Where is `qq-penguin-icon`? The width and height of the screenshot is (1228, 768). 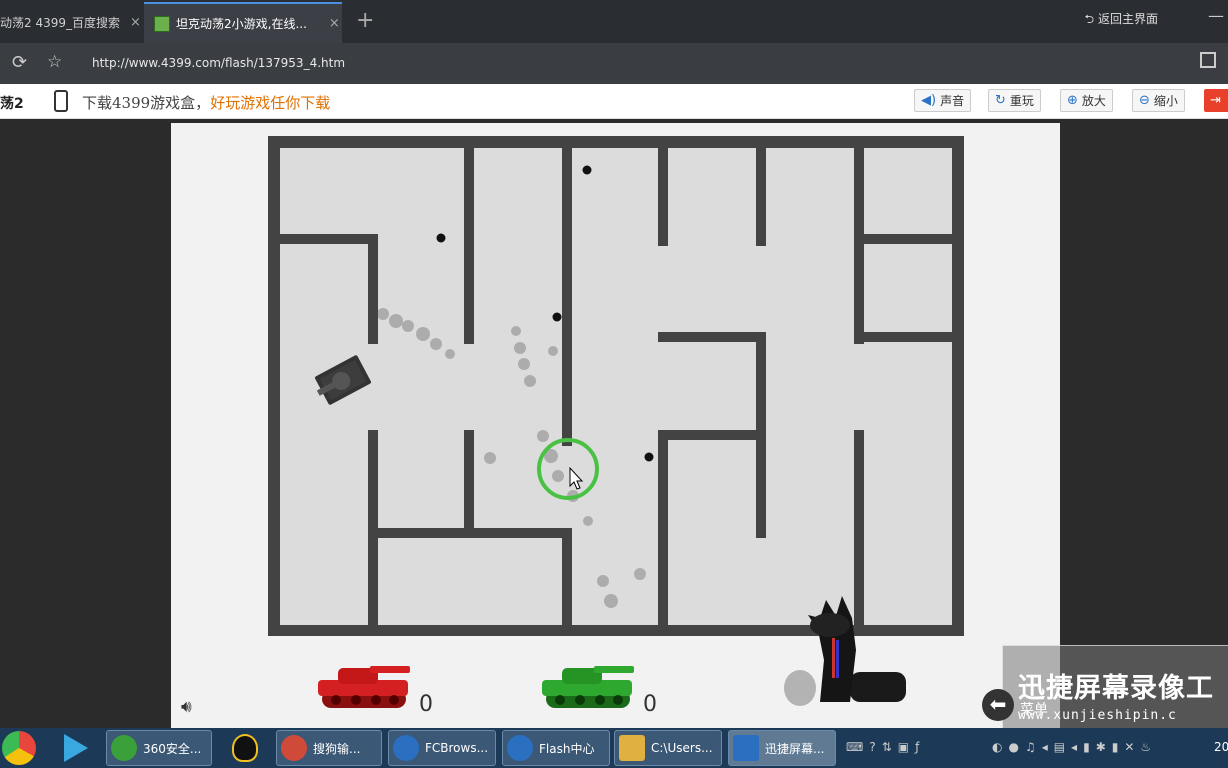
qq-penguin-icon is located at coordinates (245, 748).